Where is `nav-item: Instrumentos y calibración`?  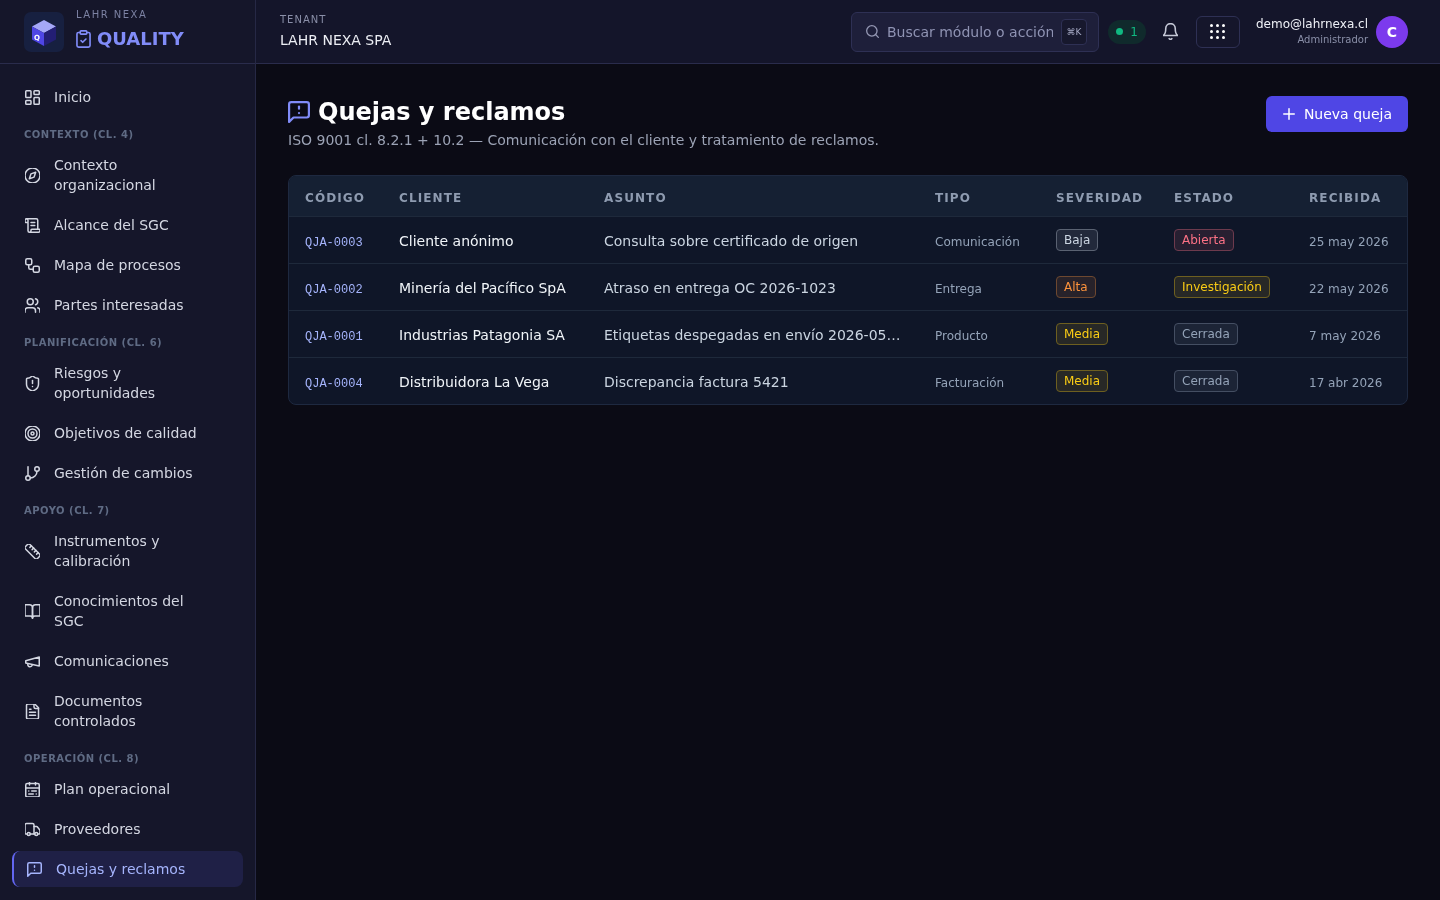 nav-item: Instrumentos y calibración is located at coordinates (126, 551).